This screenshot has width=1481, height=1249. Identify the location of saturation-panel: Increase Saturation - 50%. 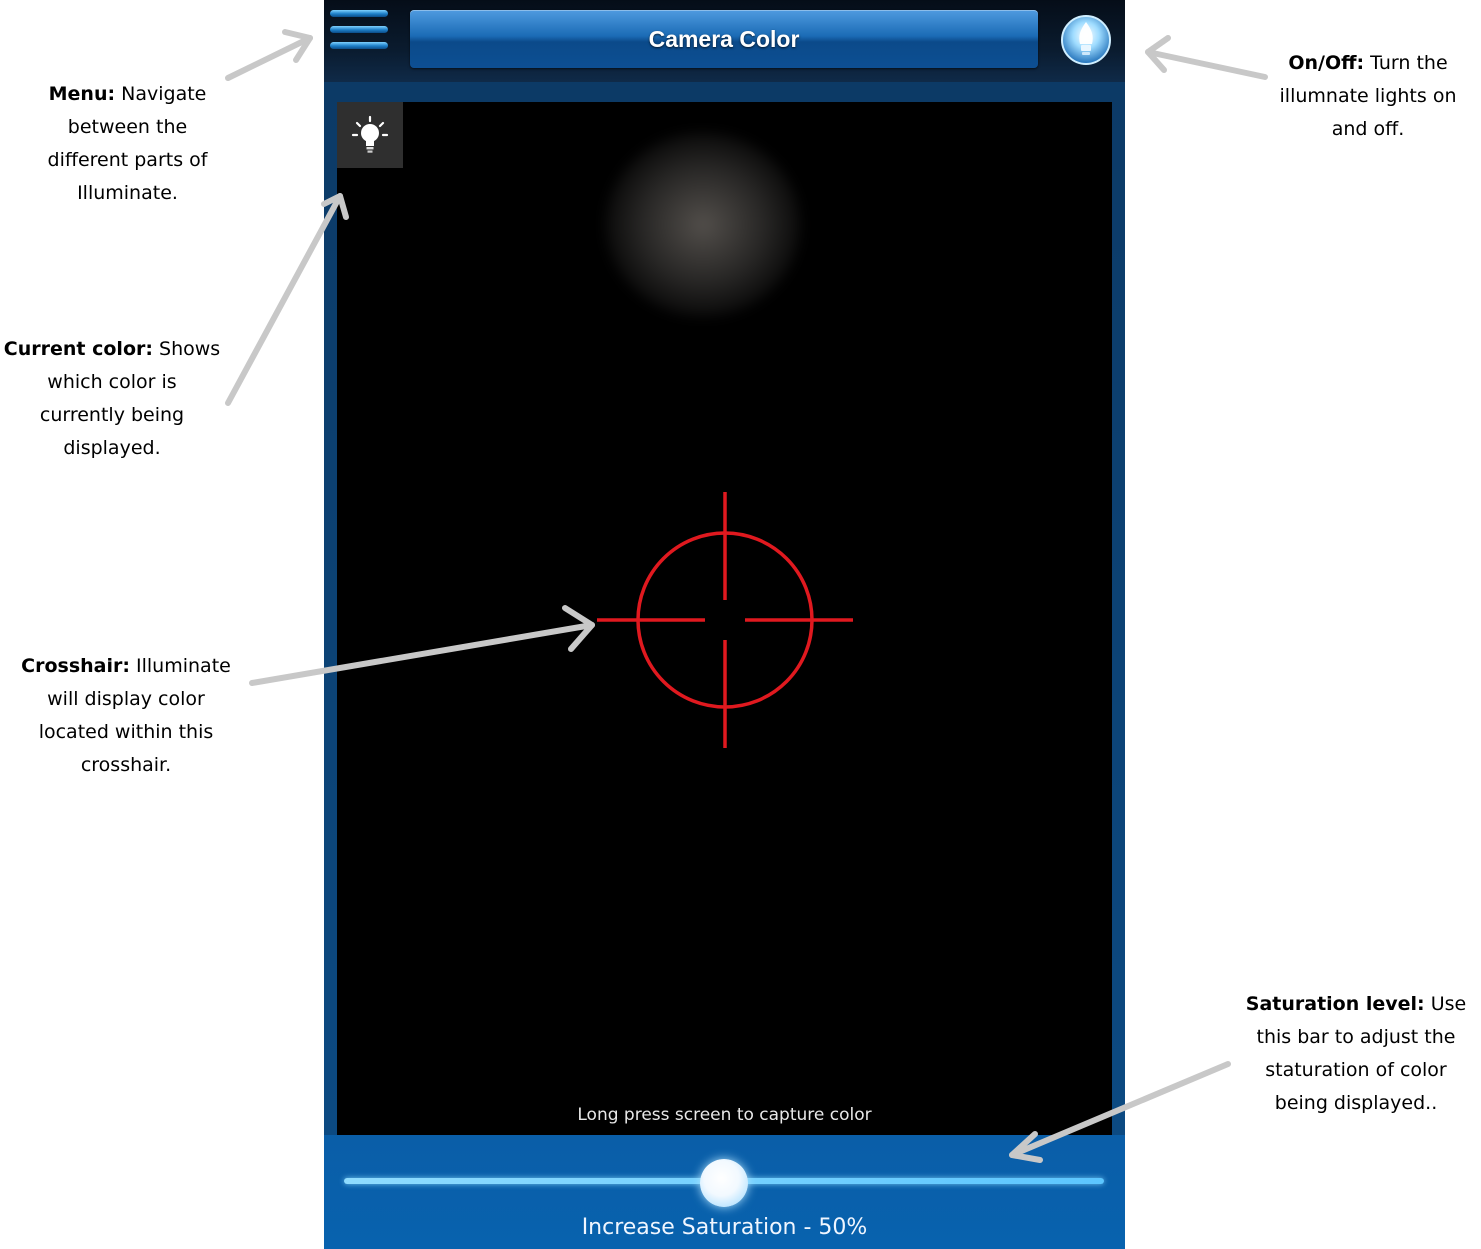
(724, 1192).